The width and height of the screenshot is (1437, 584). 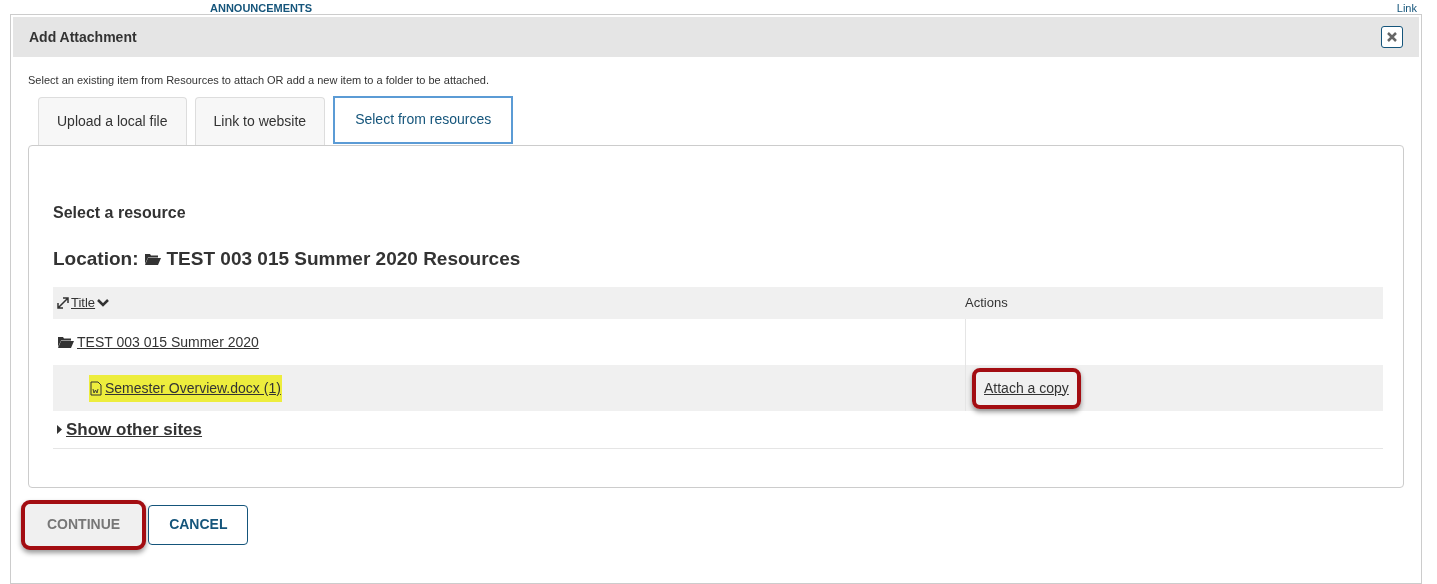 What do you see at coordinates (83, 303) in the screenshot?
I see `title-column-header: Title` at bounding box center [83, 303].